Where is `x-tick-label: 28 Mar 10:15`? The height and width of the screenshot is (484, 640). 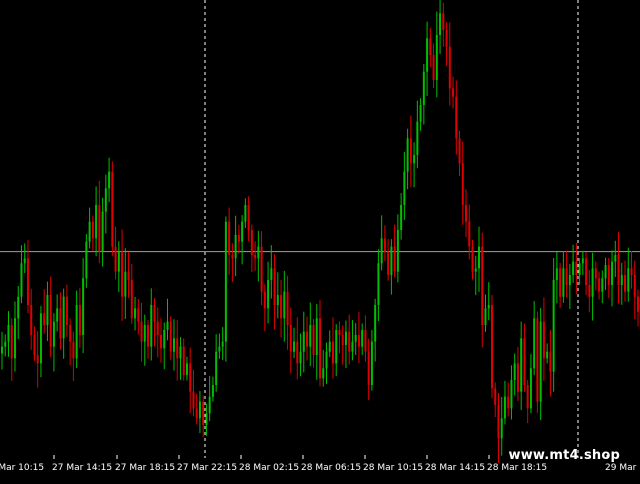
x-tick-label: 28 Mar 10:15 is located at coordinates (393, 468).